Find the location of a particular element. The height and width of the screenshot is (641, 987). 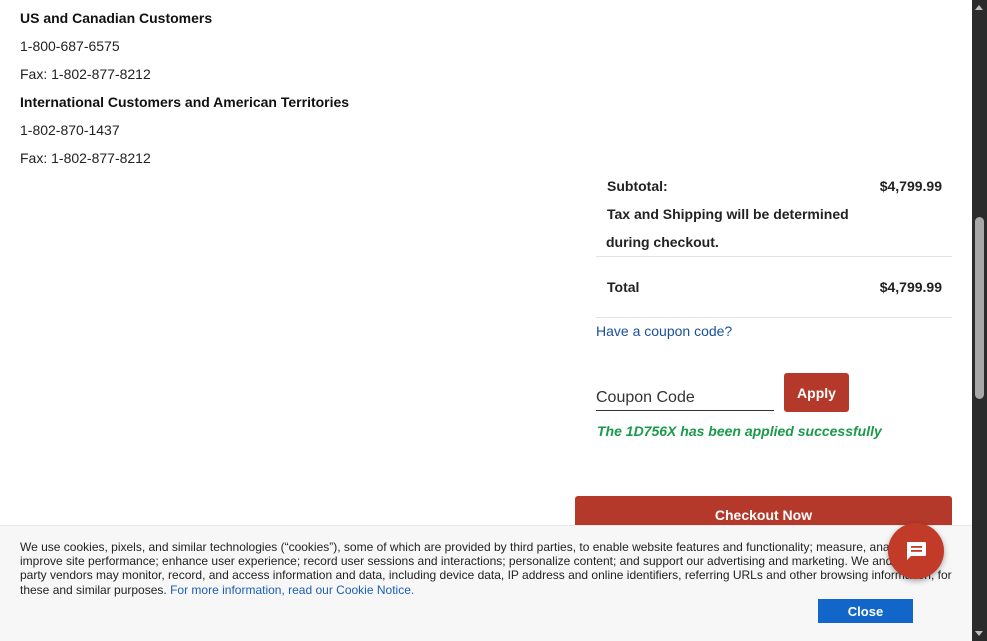

us-fax: Fax: 1-802-877-8212 is located at coordinates (85, 74).